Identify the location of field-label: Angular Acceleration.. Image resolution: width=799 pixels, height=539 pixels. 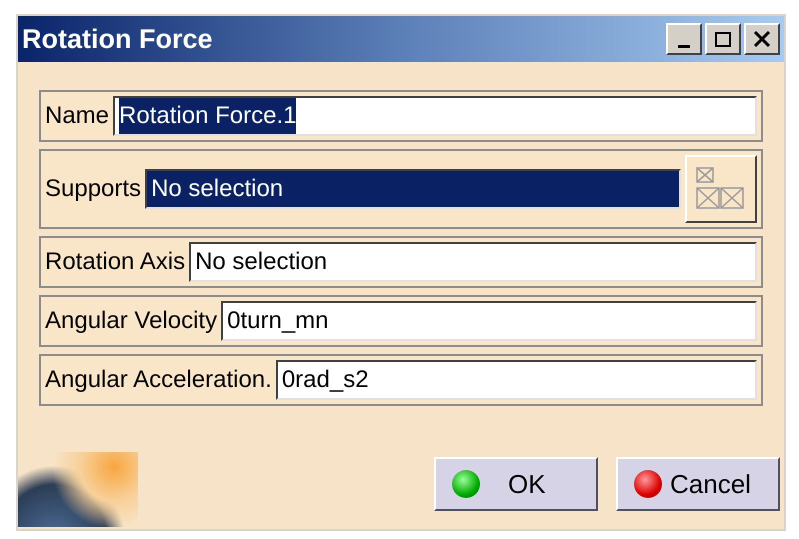
(158, 380).